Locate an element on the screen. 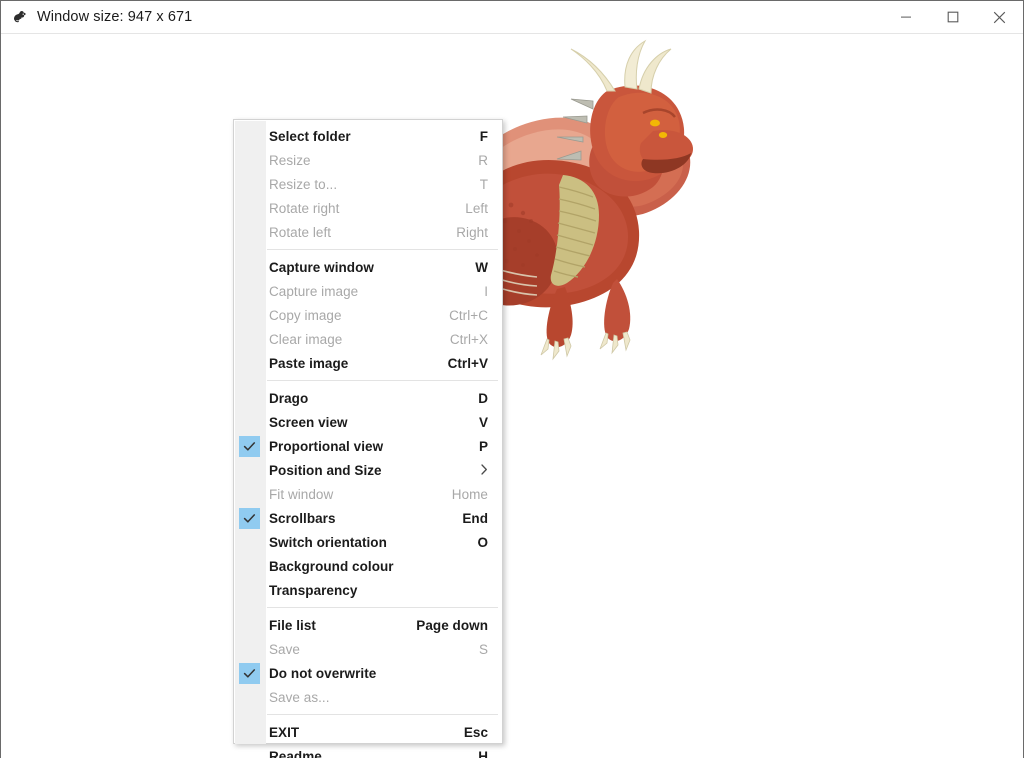 The width and height of the screenshot is (1024, 758). menu-item-accelerator: S is located at coordinates (483, 649).